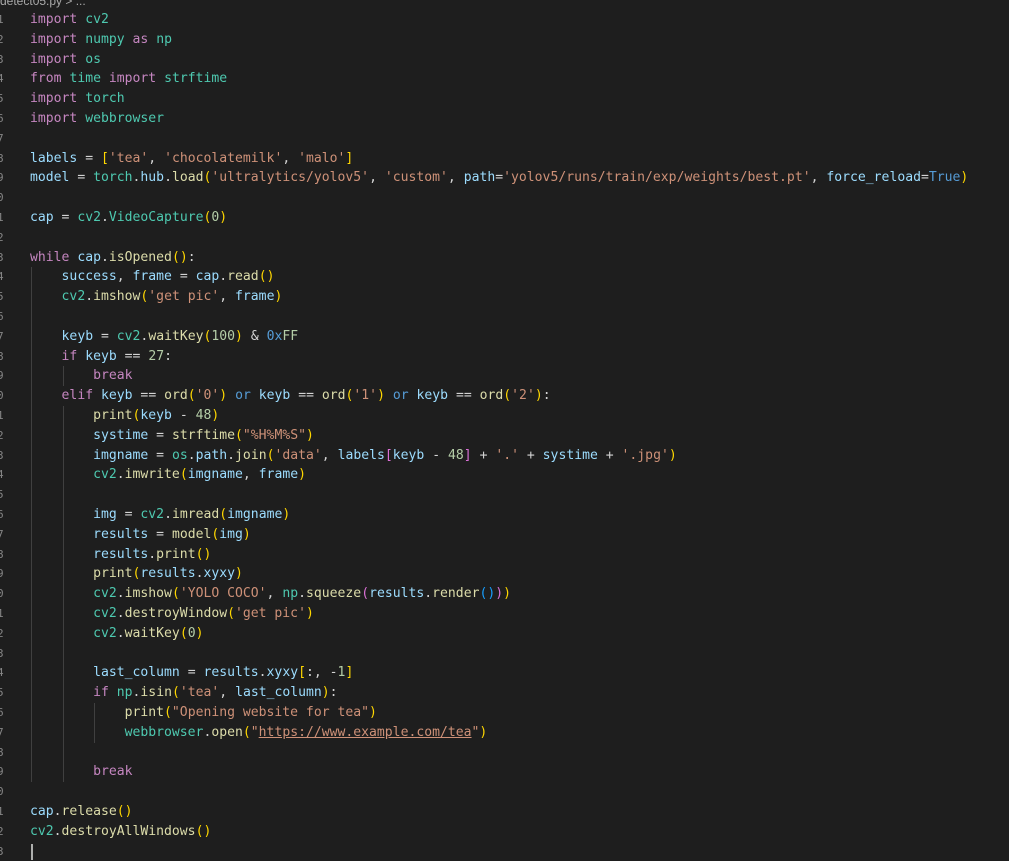  I want to click on code-line: while cap.isOpened():, so click(499, 258).